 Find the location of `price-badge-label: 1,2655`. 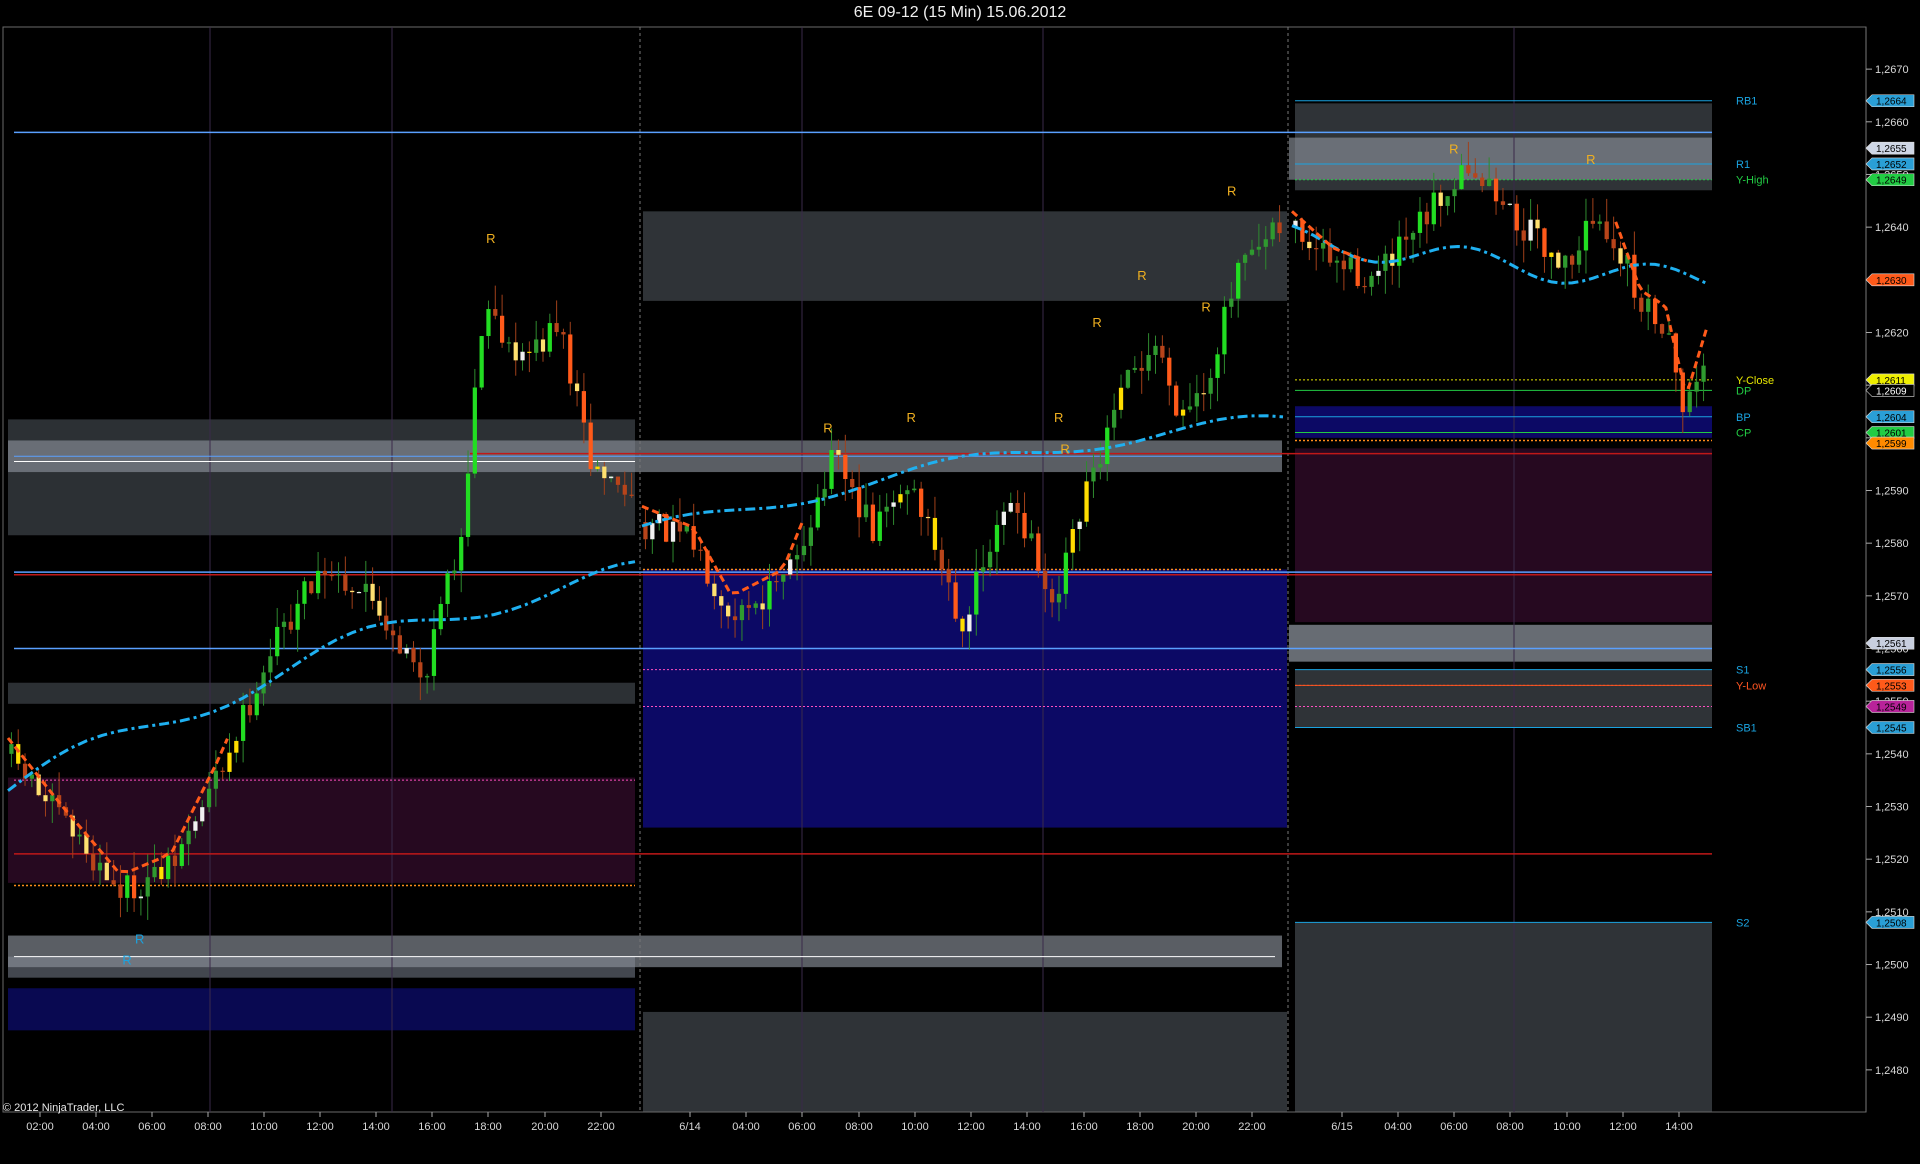

price-badge-label: 1,2655 is located at coordinates (1891, 149).